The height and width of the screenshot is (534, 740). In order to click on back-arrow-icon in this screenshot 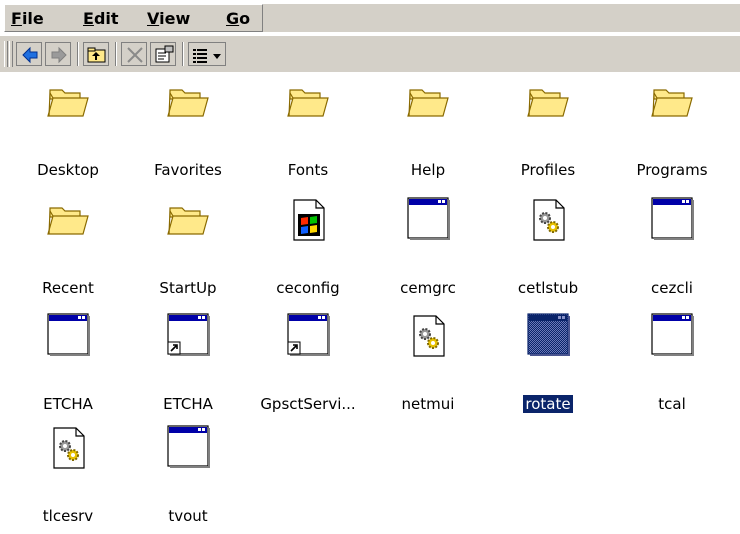, I will do `click(30, 55)`.